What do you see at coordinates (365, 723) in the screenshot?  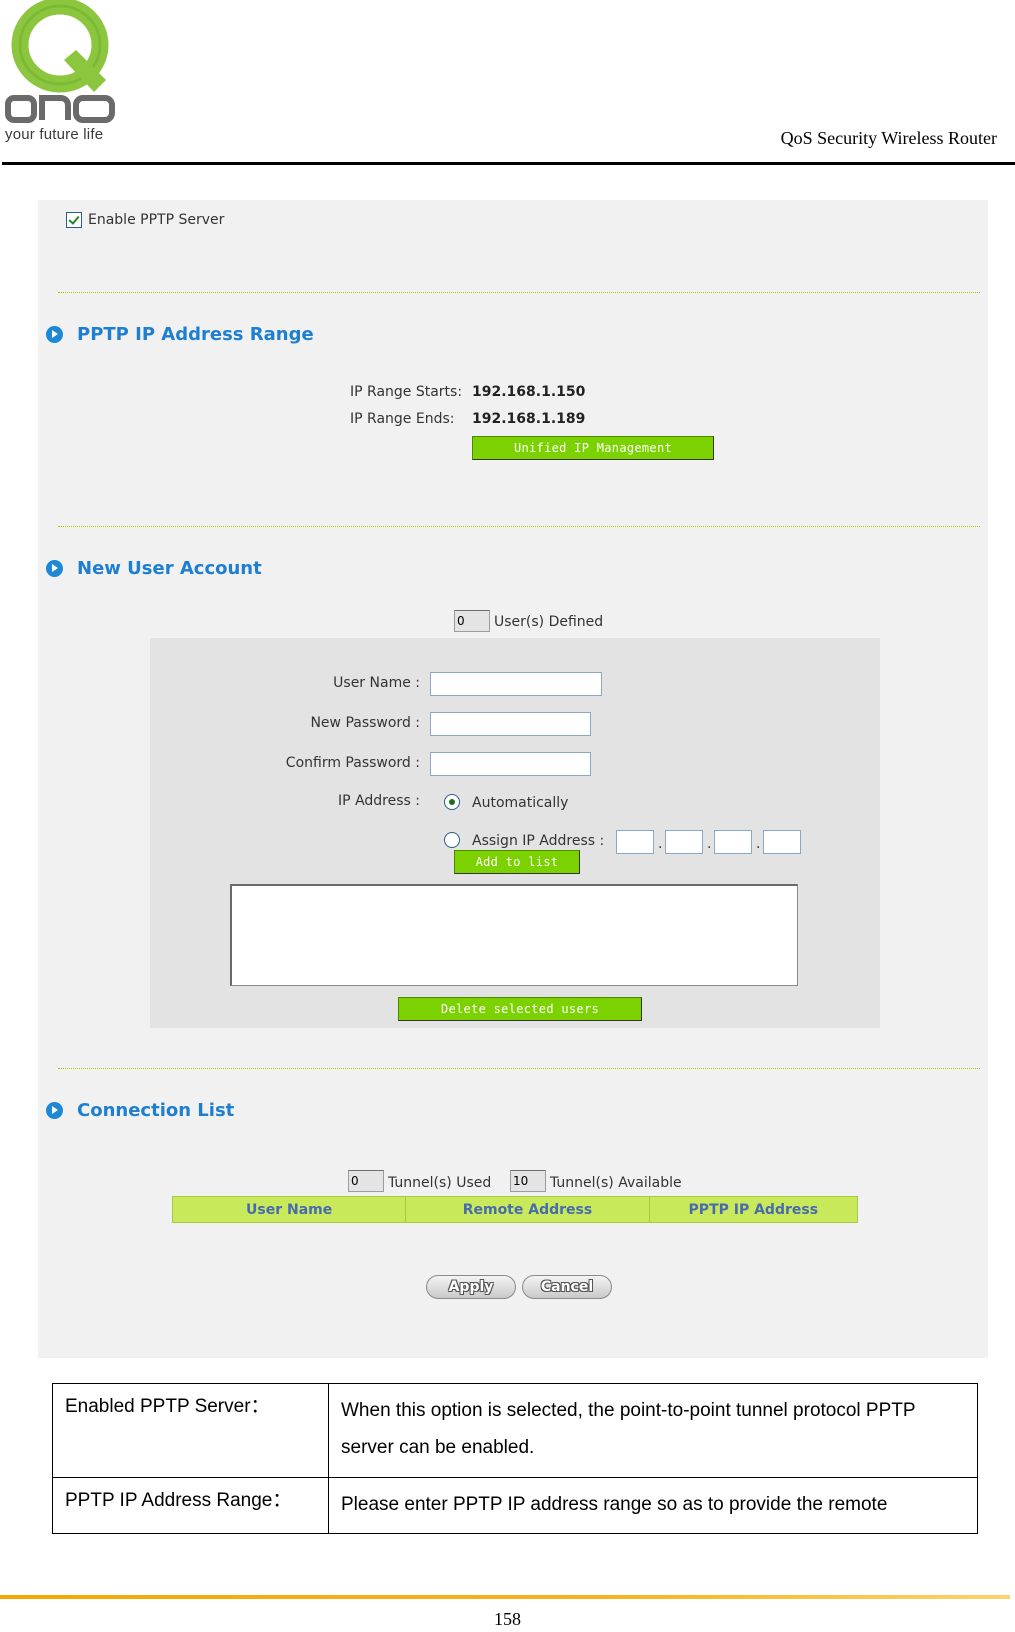 I see `new-password-label: New Password :` at bounding box center [365, 723].